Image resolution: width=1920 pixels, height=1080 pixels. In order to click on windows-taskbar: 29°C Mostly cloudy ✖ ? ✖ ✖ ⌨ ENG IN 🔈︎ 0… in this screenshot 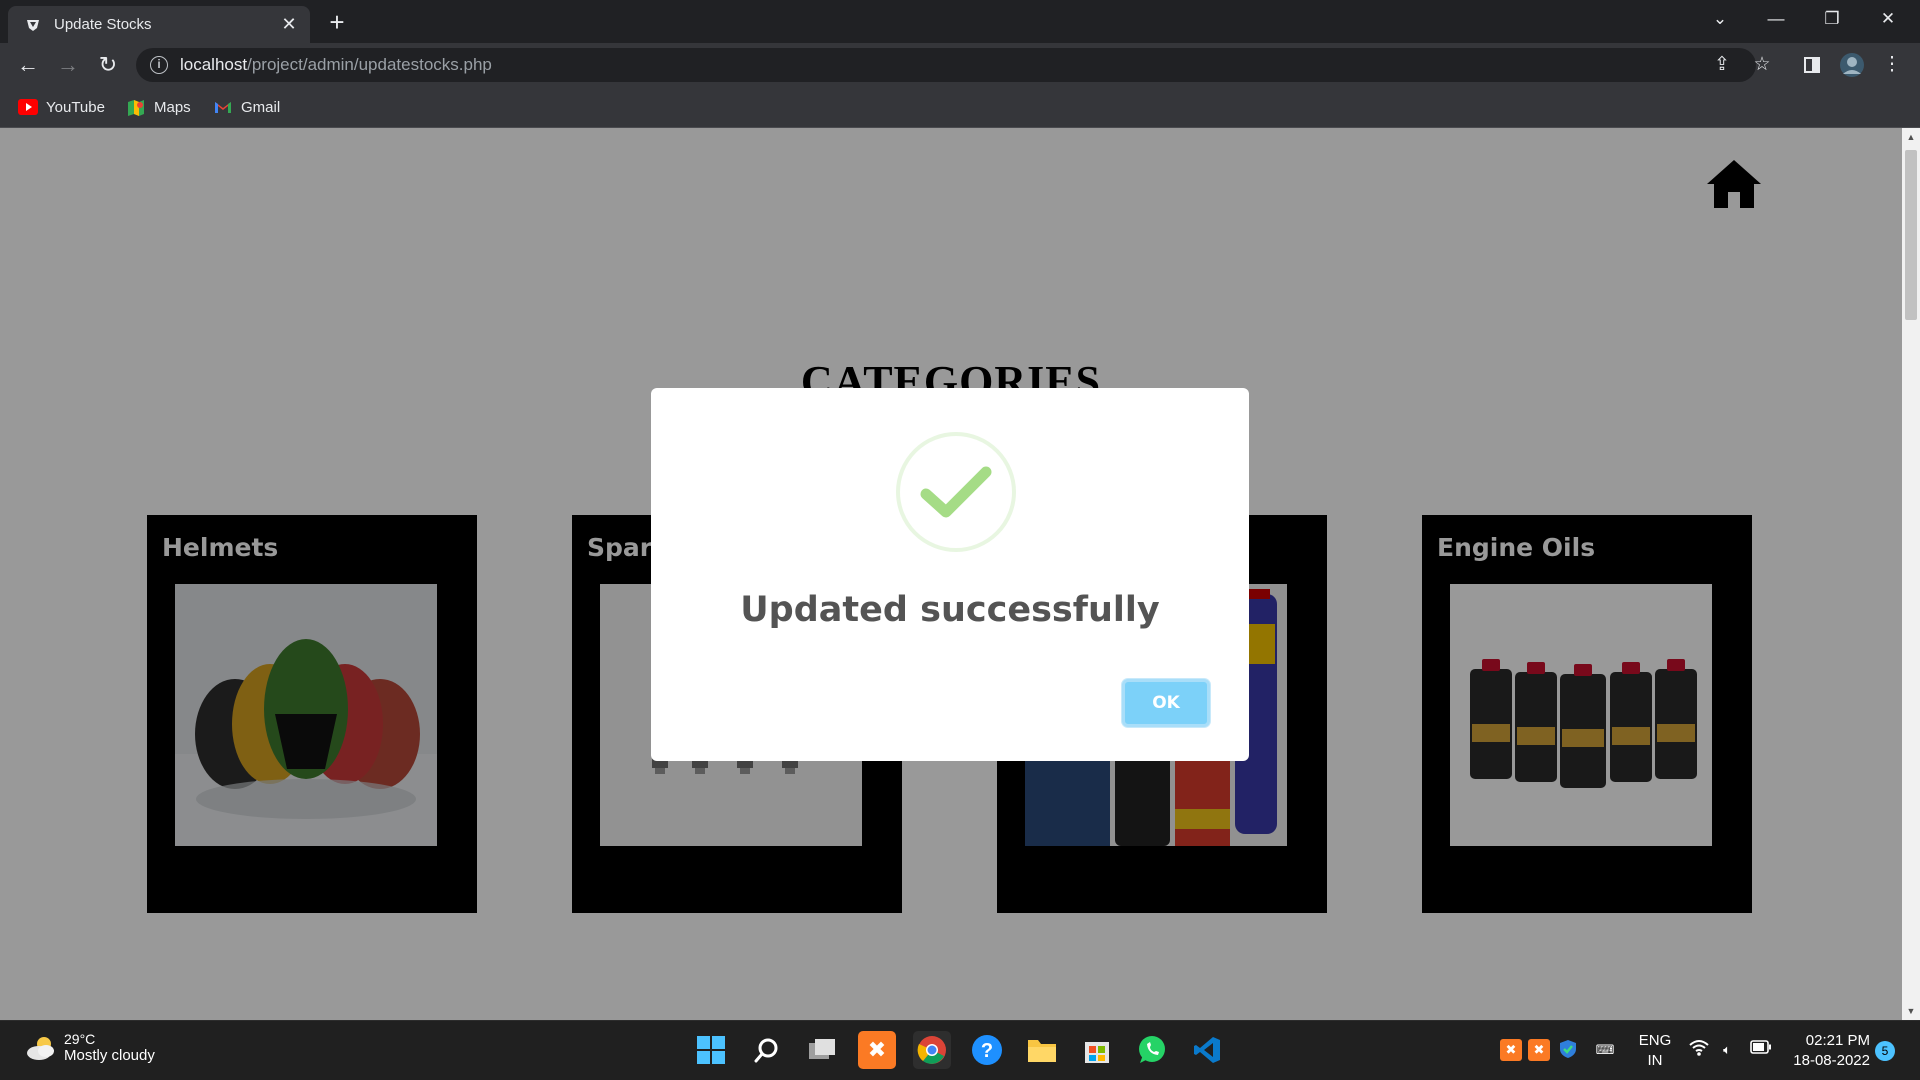, I will do `click(960, 1050)`.